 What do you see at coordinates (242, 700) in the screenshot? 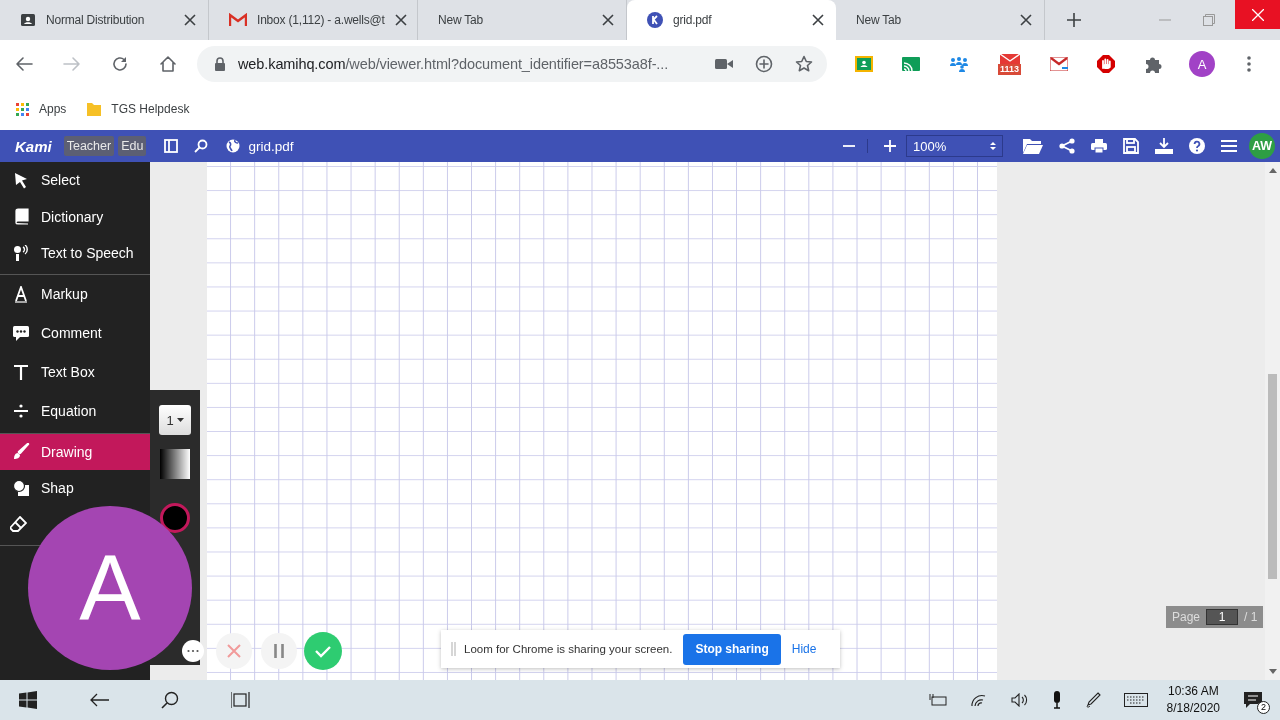
I see `task-view-icon` at bounding box center [242, 700].